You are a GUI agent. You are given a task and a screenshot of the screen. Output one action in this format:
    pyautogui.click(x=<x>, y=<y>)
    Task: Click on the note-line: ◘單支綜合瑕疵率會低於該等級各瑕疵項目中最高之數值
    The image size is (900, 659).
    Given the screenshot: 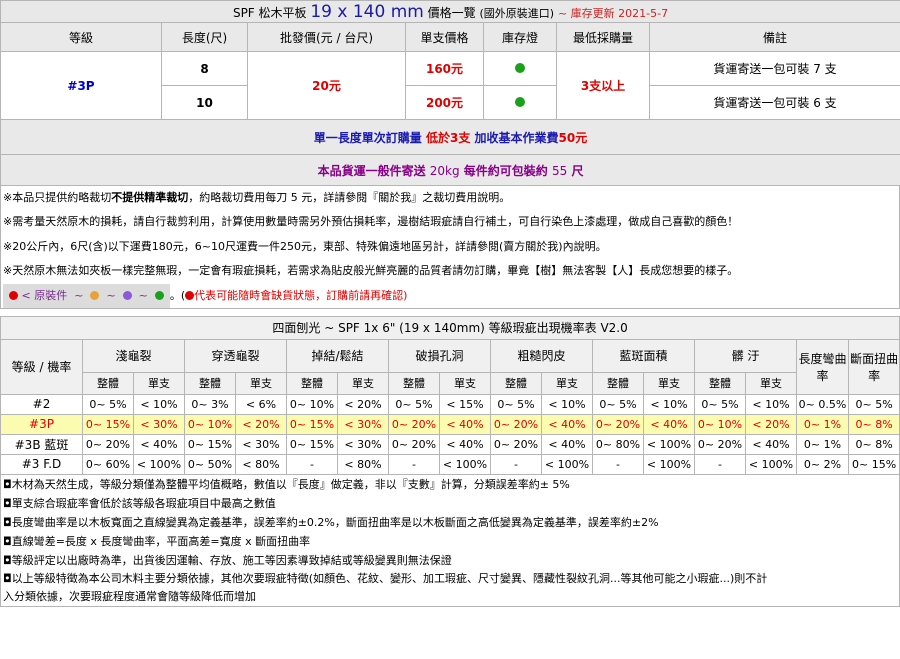 What is the action you would take?
    pyautogui.click(x=139, y=503)
    